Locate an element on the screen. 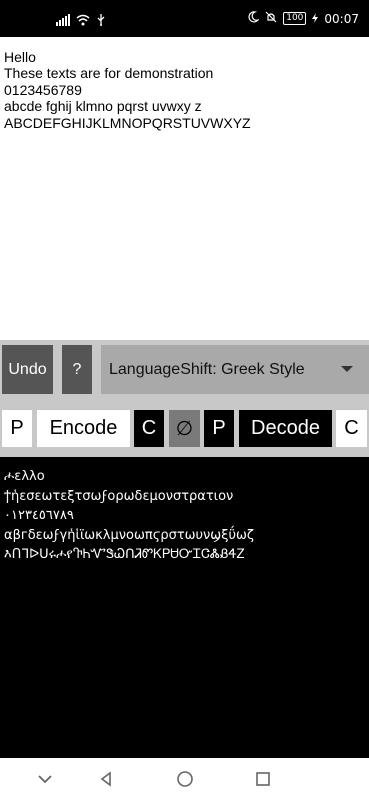 This screenshot has height=800, width=369. language-dropdown: LanguageShift: Greek Style is located at coordinates (235, 369).